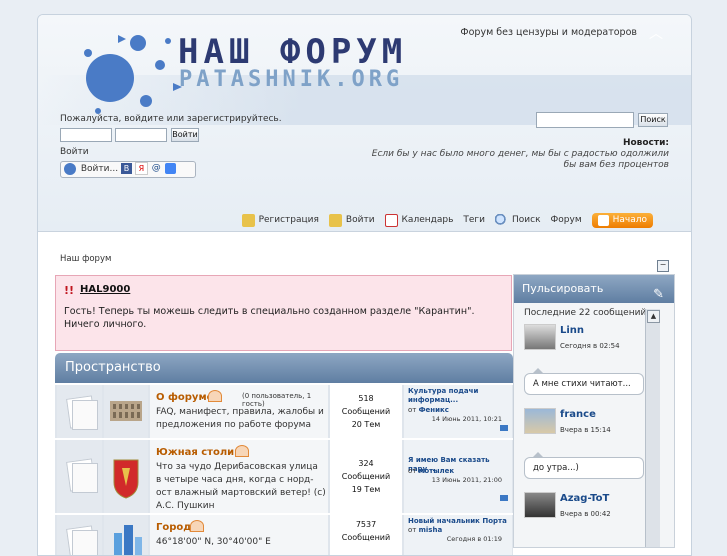 The height and width of the screenshot is (556, 727). Describe the element at coordinates (652, 428) in the screenshot. I see `shoutbox-scrollbar: ▲` at that location.